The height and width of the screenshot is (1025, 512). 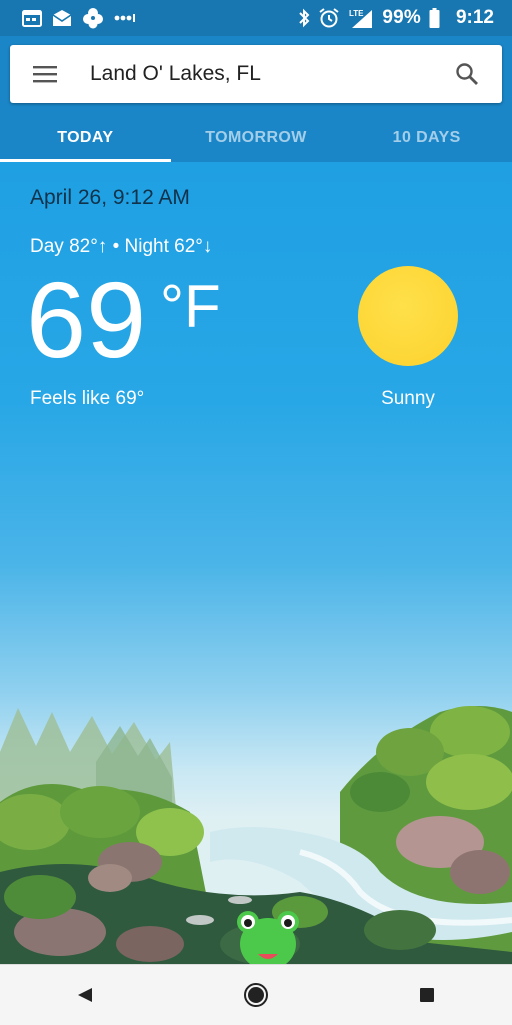 What do you see at coordinates (79, 18) in the screenshot?
I see `status-left` at bounding box center [79, 18].